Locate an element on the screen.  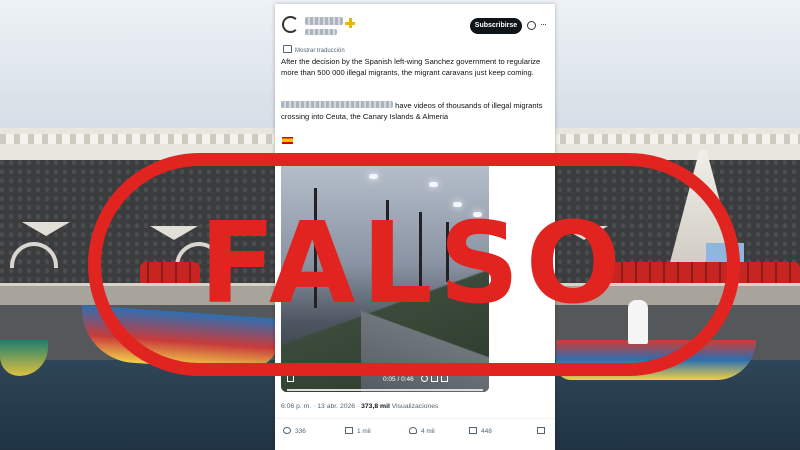
share-button is located at coordinates (543, 431).